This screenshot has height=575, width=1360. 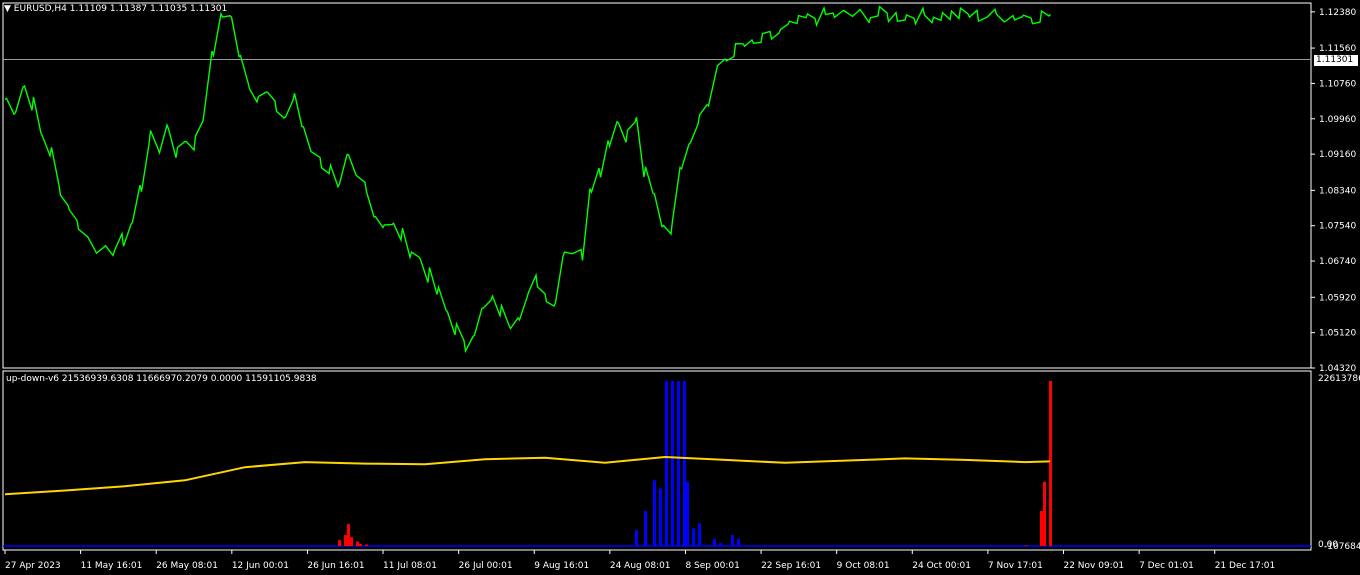 I want to click on time-tick-label: 22 Nov 09:01, so click(x=1093, y=566).